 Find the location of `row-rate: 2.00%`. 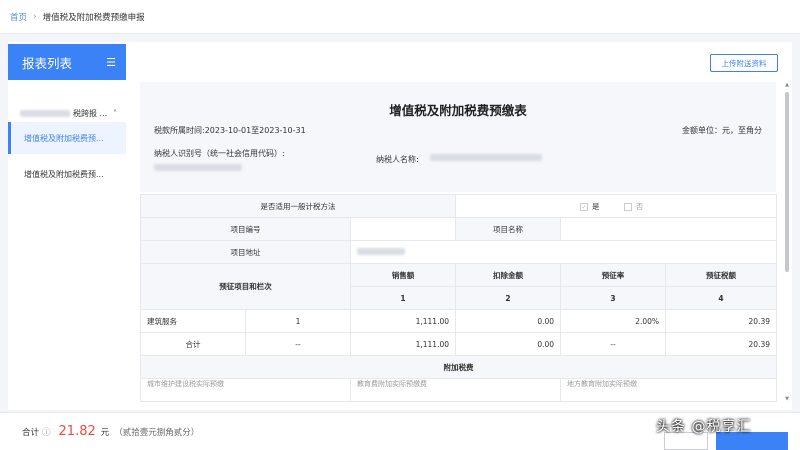

row-rate: 2.00% is located at coordinates (613, 321).